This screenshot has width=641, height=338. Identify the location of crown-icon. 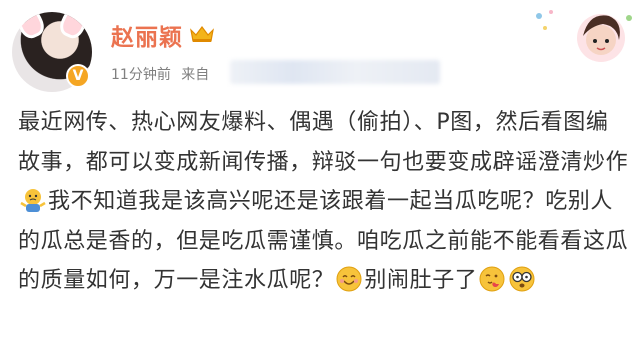
(202, 34).